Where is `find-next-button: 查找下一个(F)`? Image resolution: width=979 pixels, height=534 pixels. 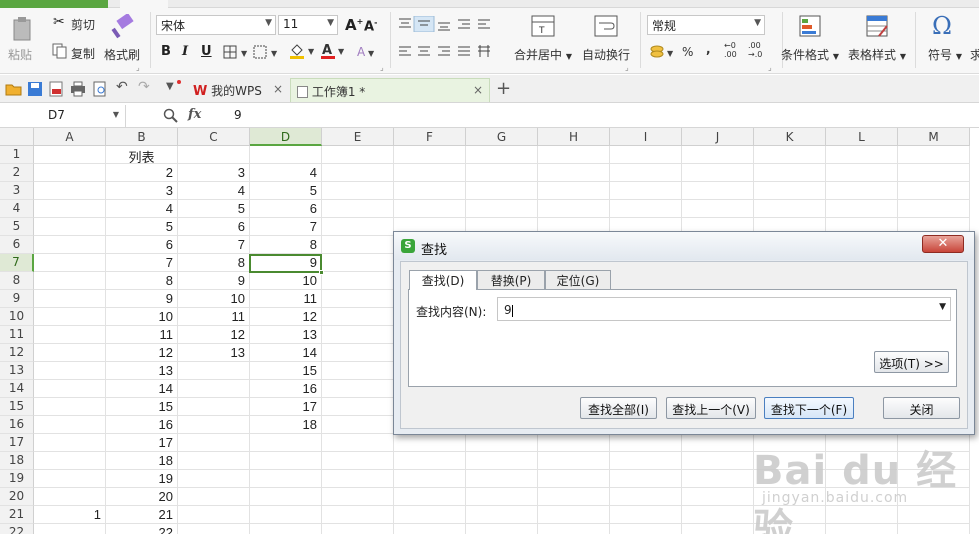 find-next-button: 查找下一个(F) is located at coordinates (809, 408).